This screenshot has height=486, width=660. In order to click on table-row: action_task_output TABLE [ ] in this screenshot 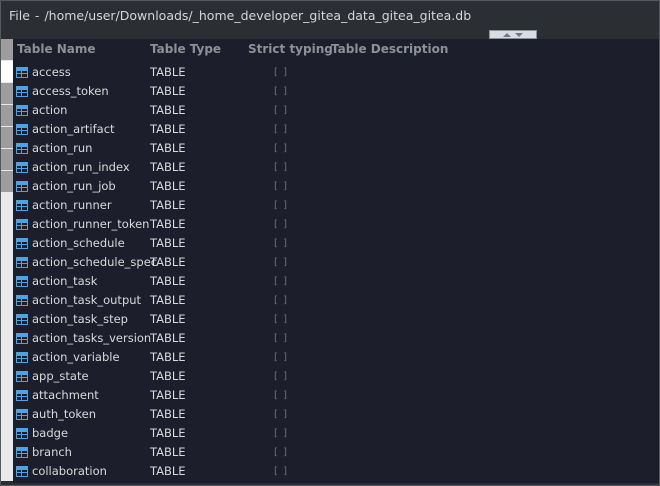, I will do `click(336, 300)`.